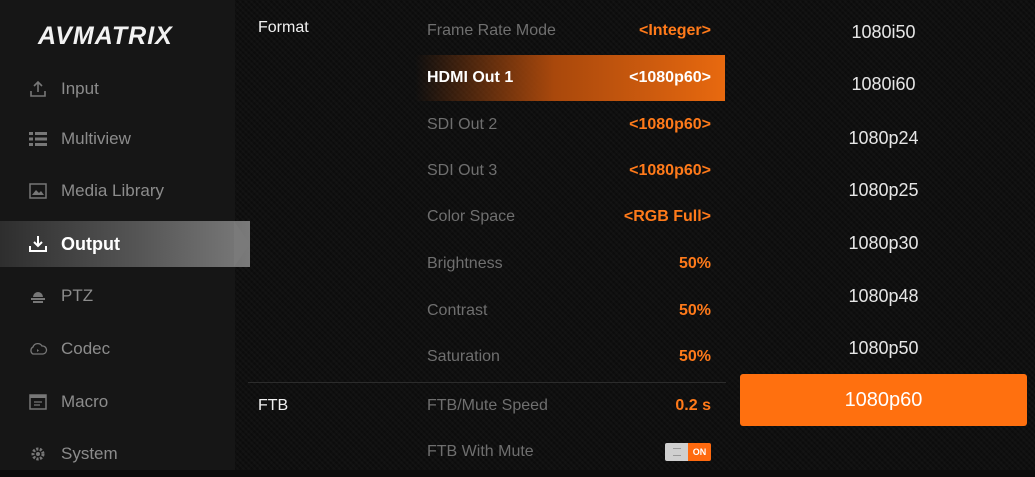 The width and height of the screenshot is (1035, 477). Describe the element at coordinates (883, 84) in the screenshot. I see `resolution-option-1080i60: 1080i60` at that location.